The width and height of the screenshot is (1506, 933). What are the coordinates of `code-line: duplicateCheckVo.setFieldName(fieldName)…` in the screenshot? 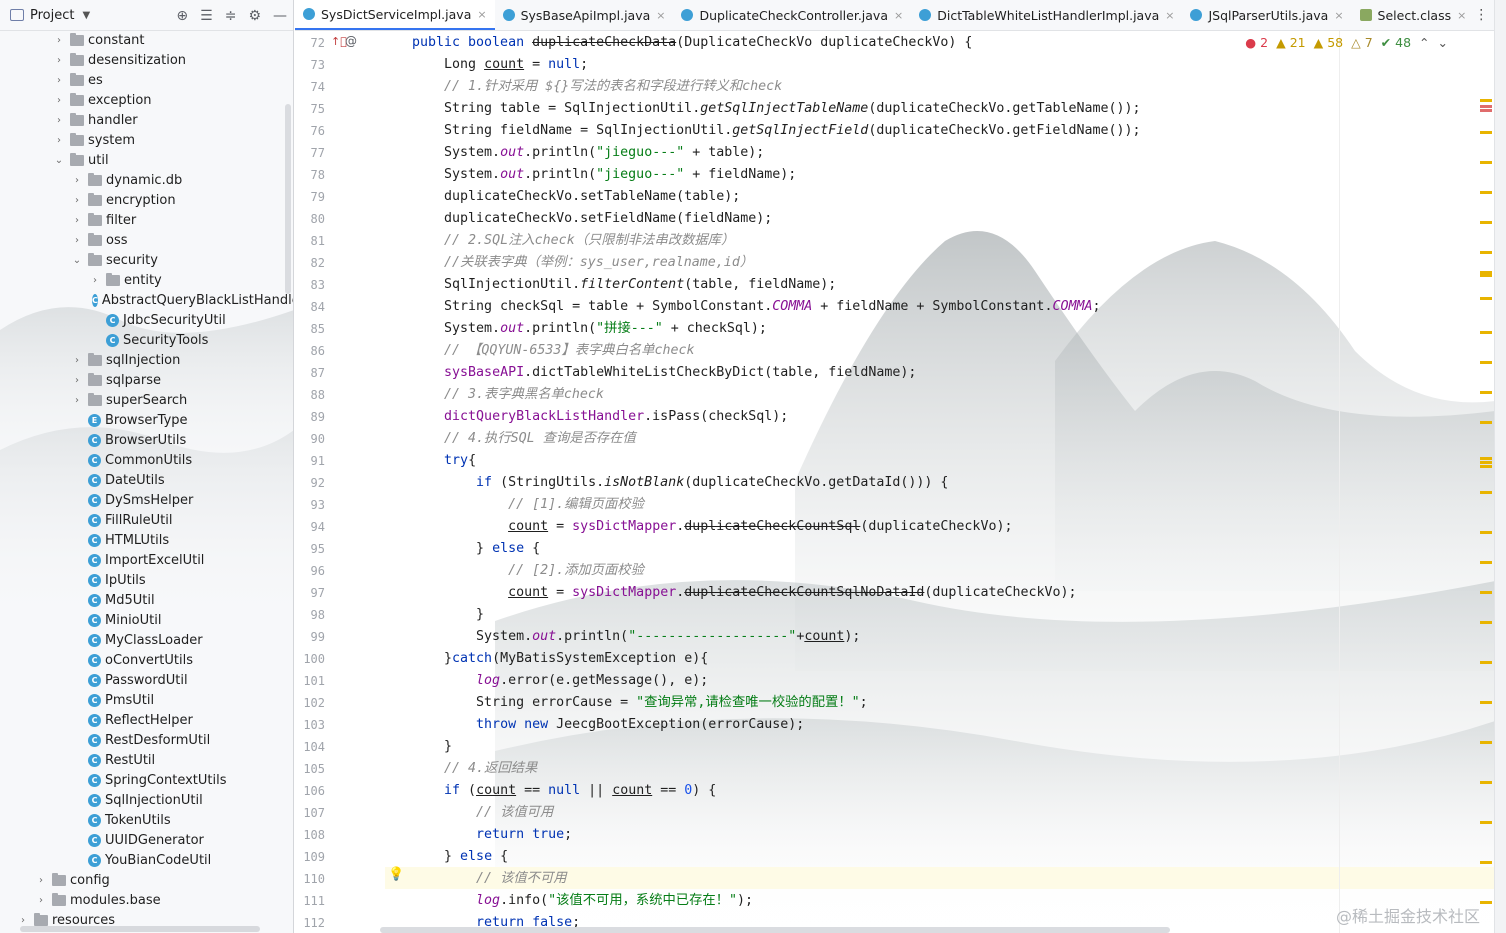 It's located at (592, 219).